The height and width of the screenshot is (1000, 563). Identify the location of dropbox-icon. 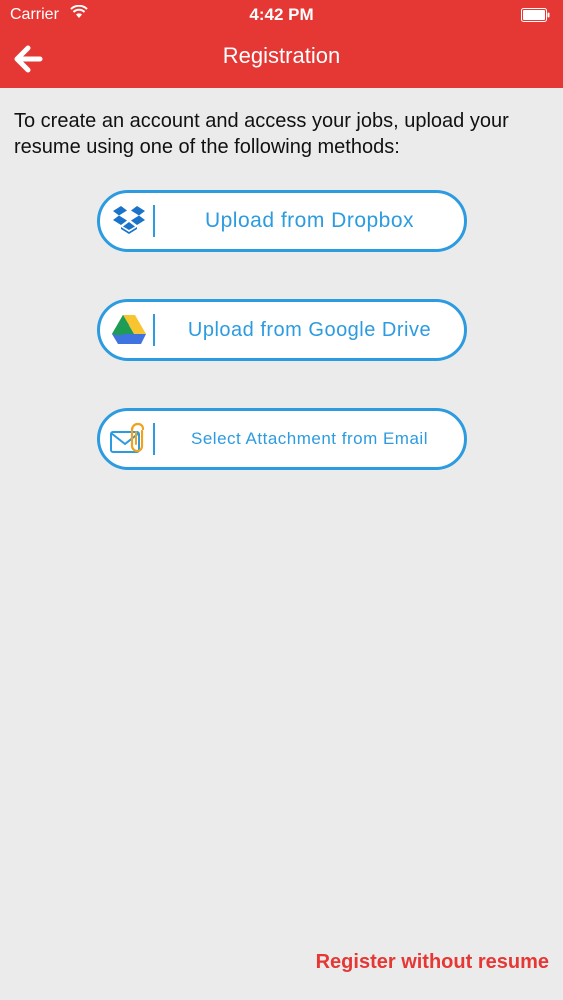
(129, 221).